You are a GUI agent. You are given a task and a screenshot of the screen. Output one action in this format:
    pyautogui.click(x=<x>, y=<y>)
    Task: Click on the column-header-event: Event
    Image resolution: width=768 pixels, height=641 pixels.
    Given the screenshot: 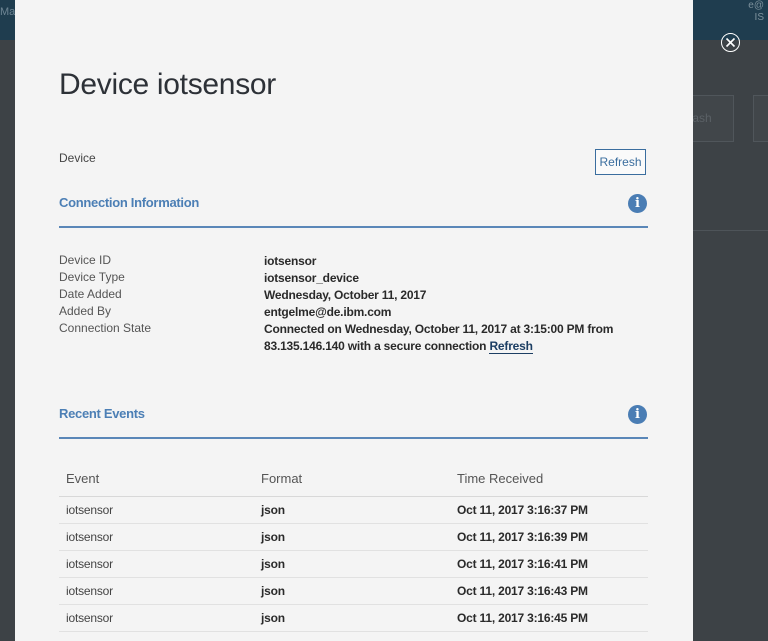 What is the action you would take?
    pyautogui.click(x=156, y=479)
    